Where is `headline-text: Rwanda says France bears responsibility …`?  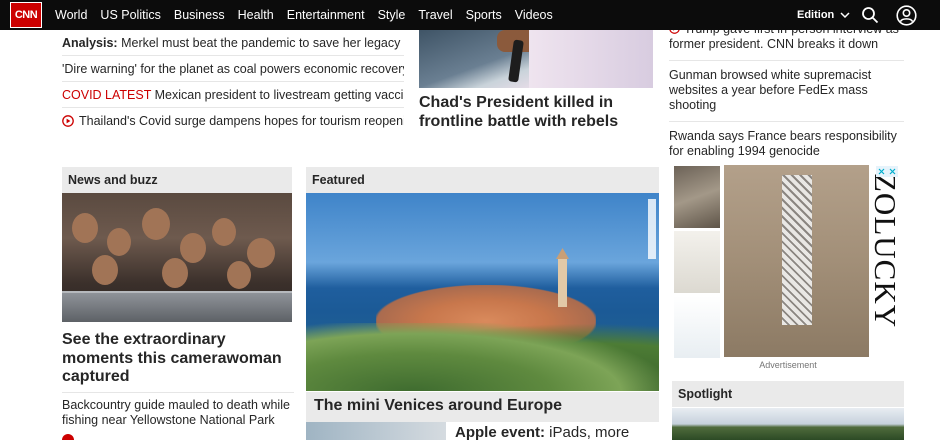
headline-text: Rwanda says France bears responsibility … is located at coordinates (783, 143).